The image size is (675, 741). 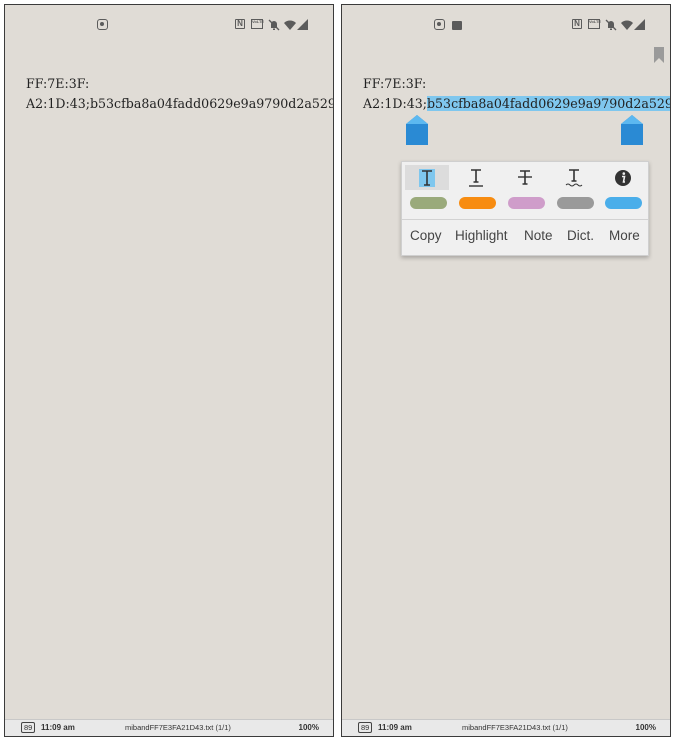 I want to click on dictionary-button: Dict., so click(x=580, y=235).